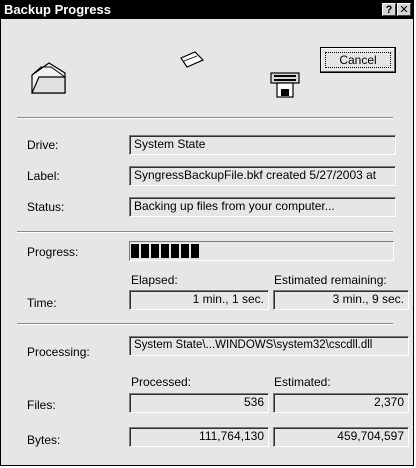 The height and width of the screenshot is (468, 416). I want to click on status-label: Status:, so click(46, 207).